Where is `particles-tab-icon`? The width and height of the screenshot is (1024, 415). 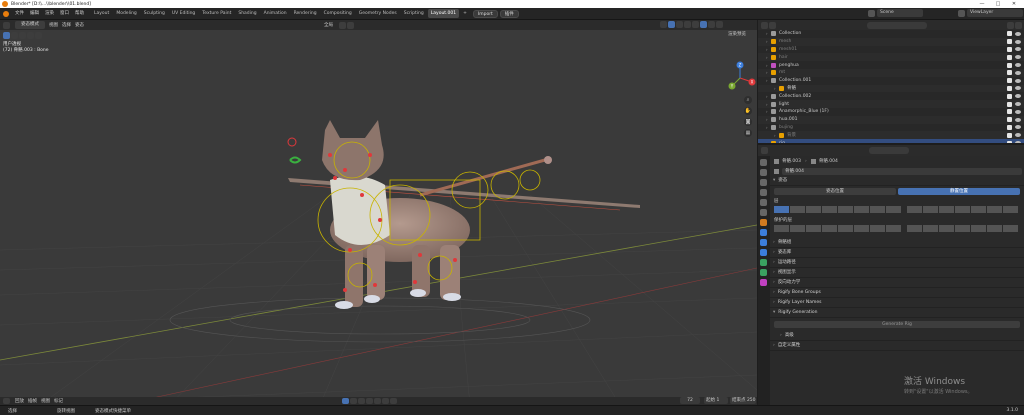 particles-tab-icon is located at coordinates (763, 242).